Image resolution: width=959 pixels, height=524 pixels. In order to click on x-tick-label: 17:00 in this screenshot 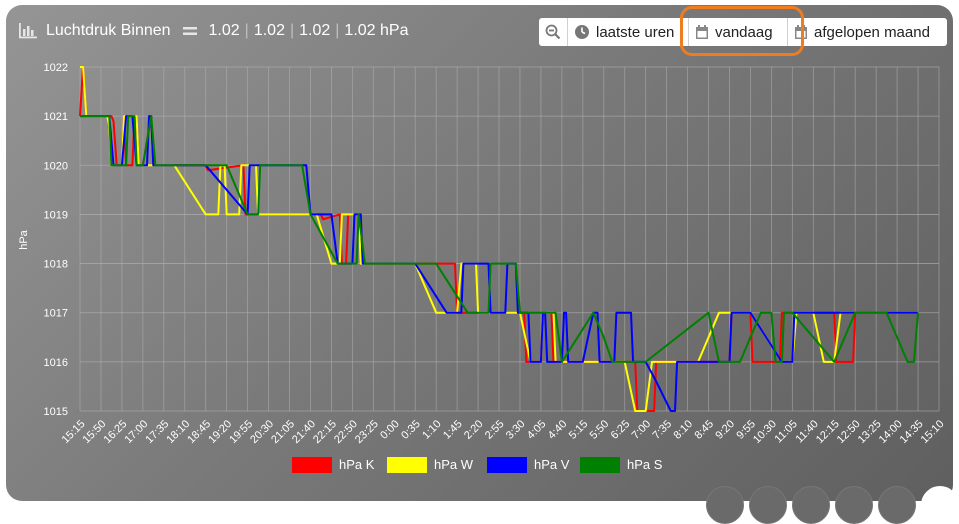, I will do `click(136, 432)`.